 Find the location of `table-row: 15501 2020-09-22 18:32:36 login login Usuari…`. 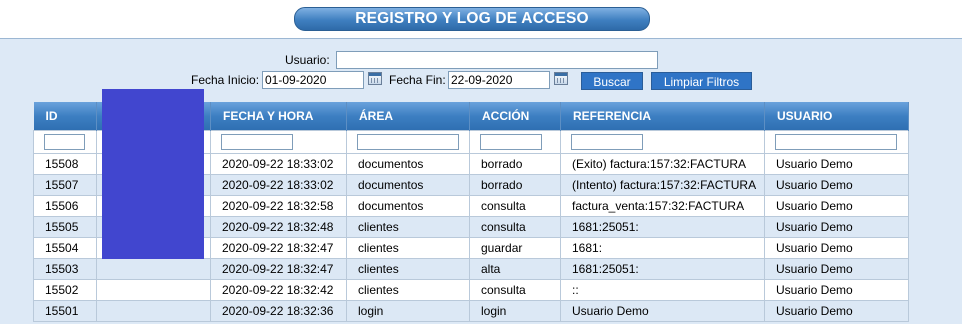

table-row: 15501 2020-09-22 18:32:36 login login Usuari… is located at coordinates (471, 311).